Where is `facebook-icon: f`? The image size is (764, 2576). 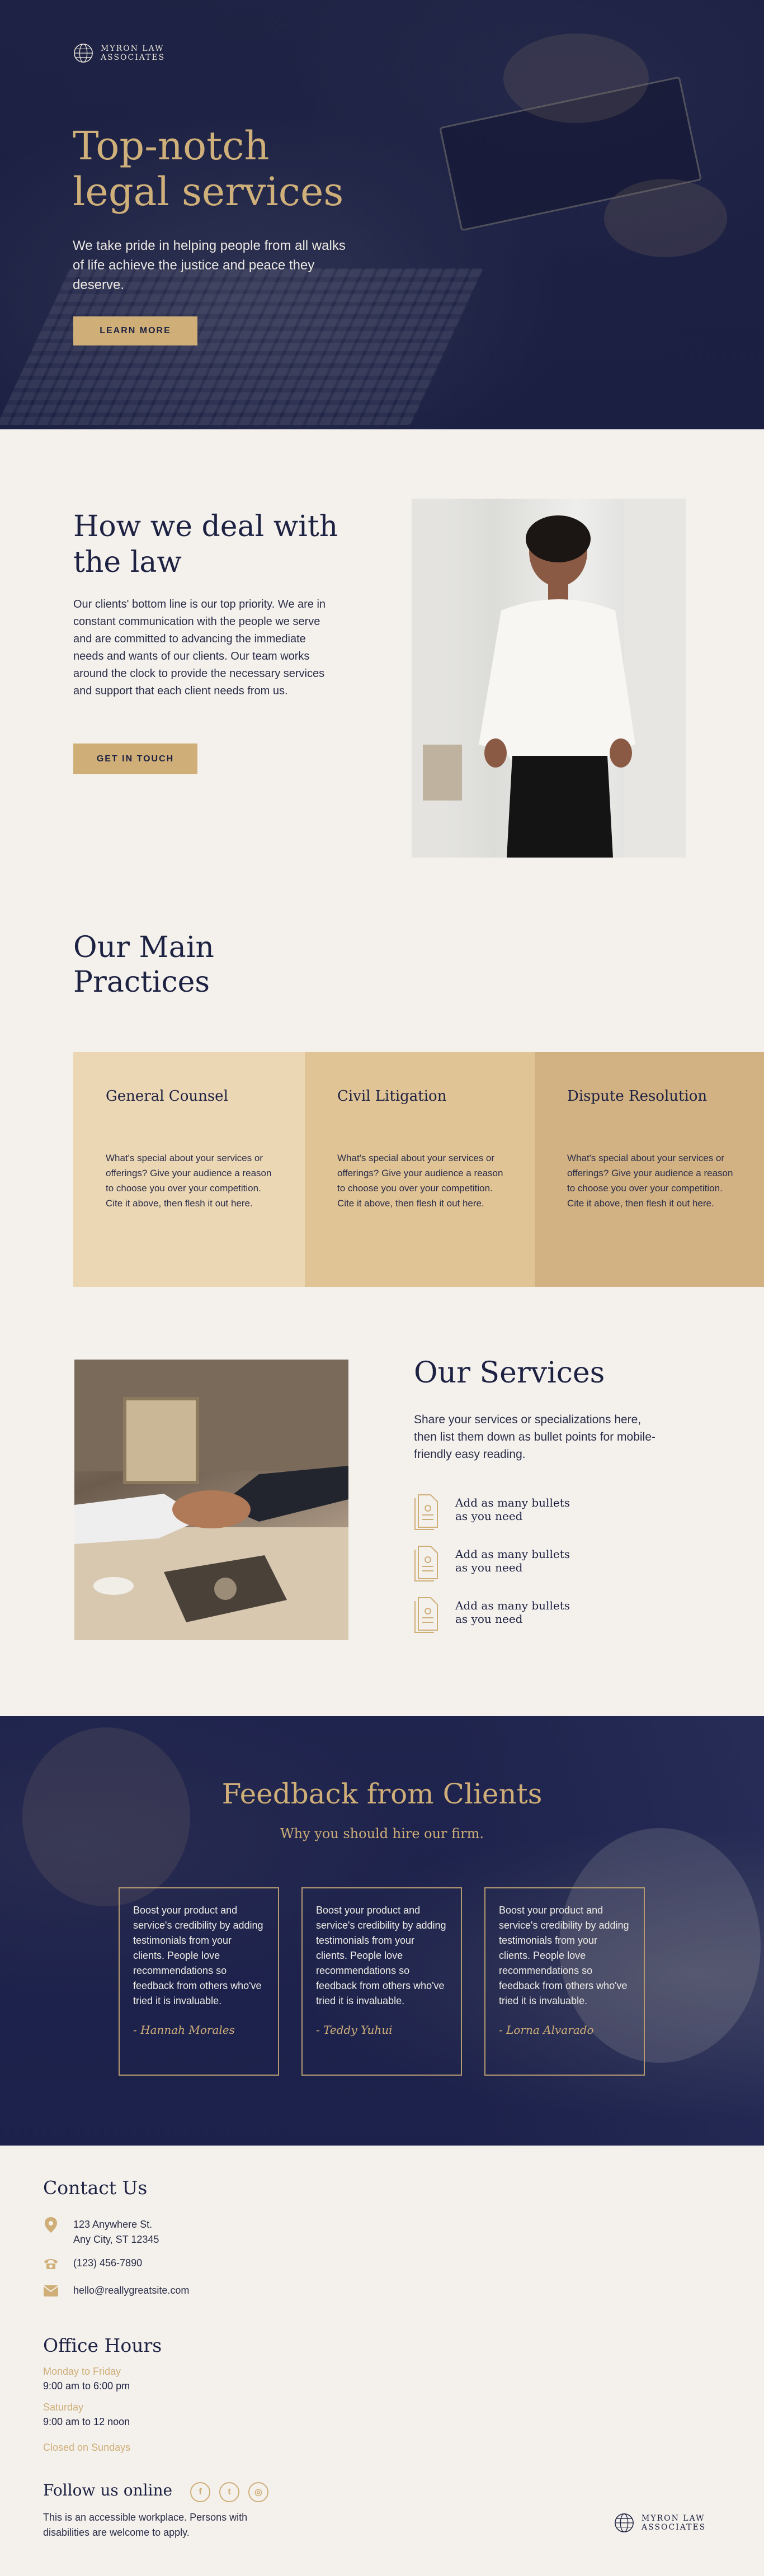
facebook-icon: f is located at coordinates (200, 2492).